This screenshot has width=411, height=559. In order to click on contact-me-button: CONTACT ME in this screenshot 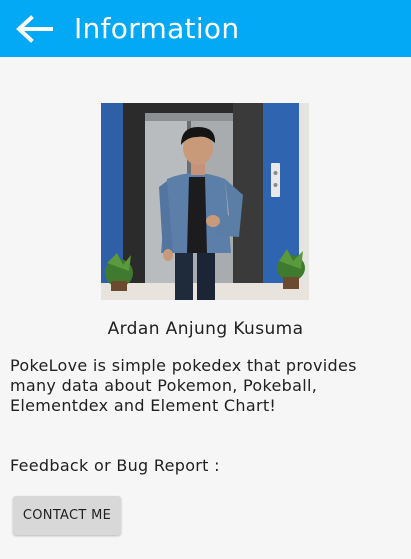, I will do `click(67, 515)`.